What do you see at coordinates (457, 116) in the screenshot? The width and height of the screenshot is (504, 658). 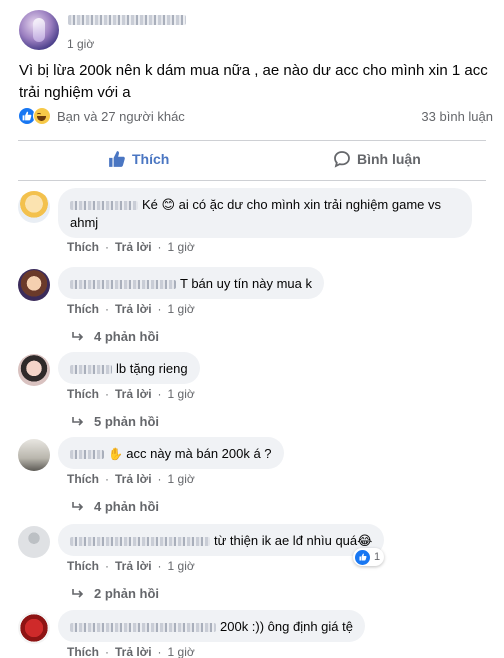 I see `comments-count: 33 bình luận` at bounding box center [457, 116].